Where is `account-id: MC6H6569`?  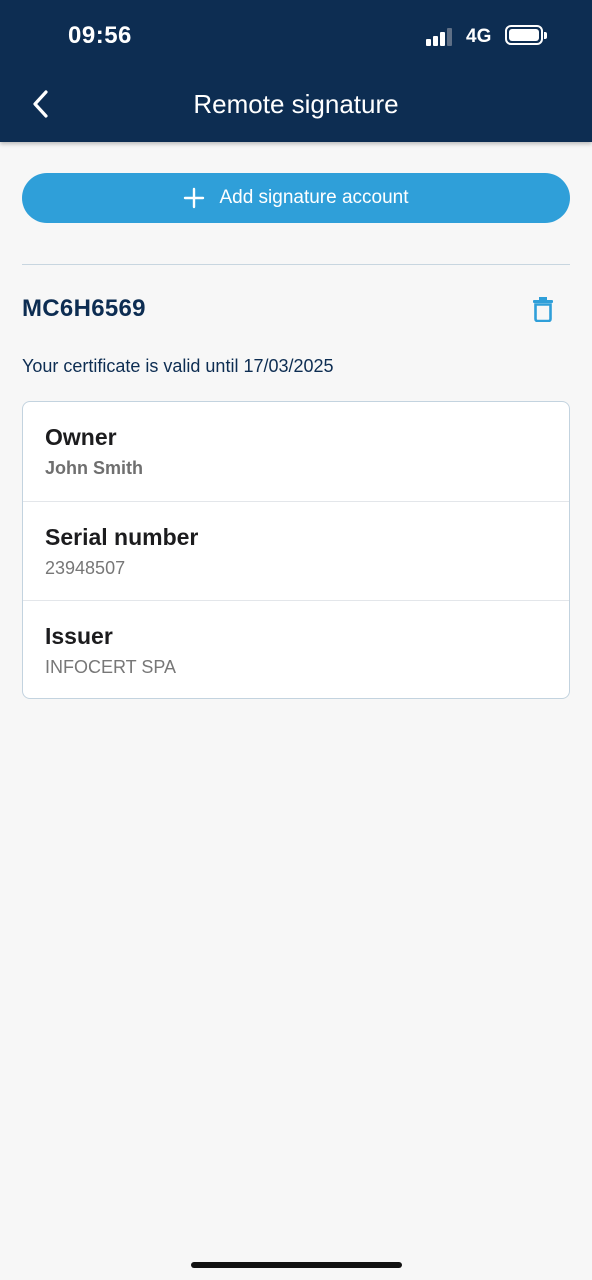
account-id: MC6H6569 is located at coordinates (84, 308).